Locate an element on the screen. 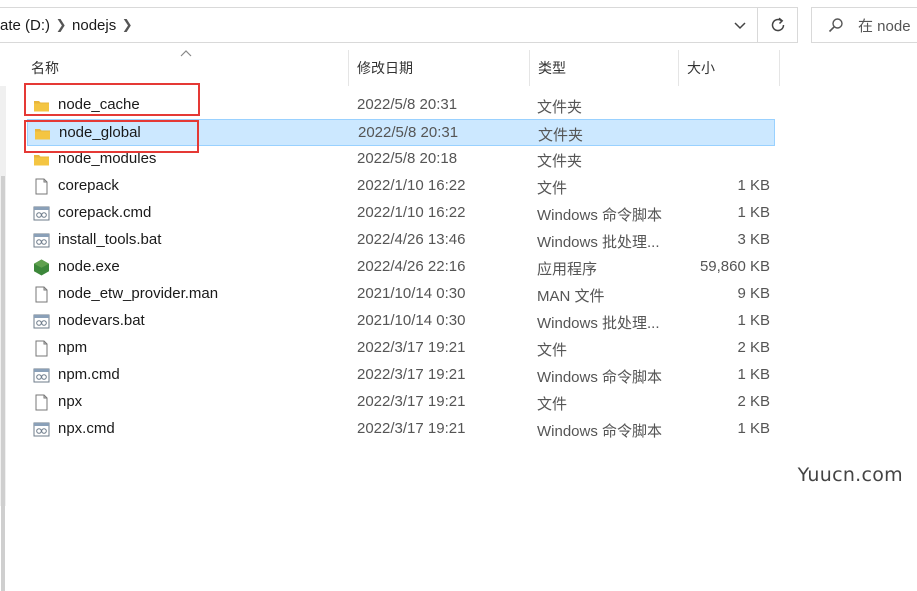 The width and height of the screenshot is (917, 591). column-header-type: 类型 is located at coordinates (604, 68).